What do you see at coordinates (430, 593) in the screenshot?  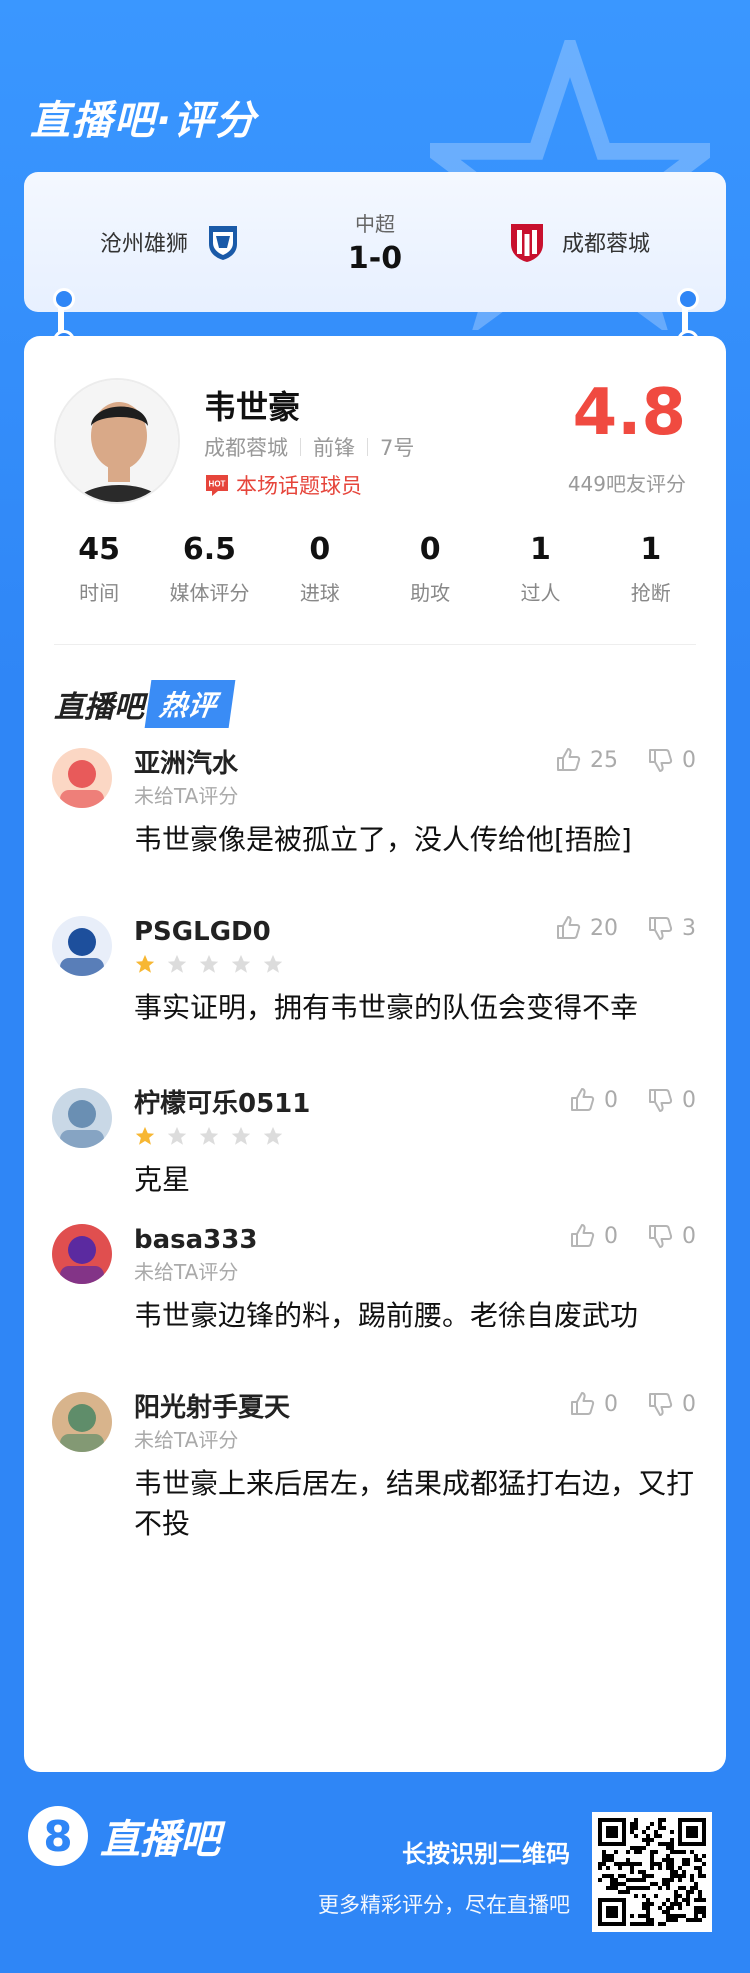 I see `stat-label: 助攻` at bounding box center [430, 593].